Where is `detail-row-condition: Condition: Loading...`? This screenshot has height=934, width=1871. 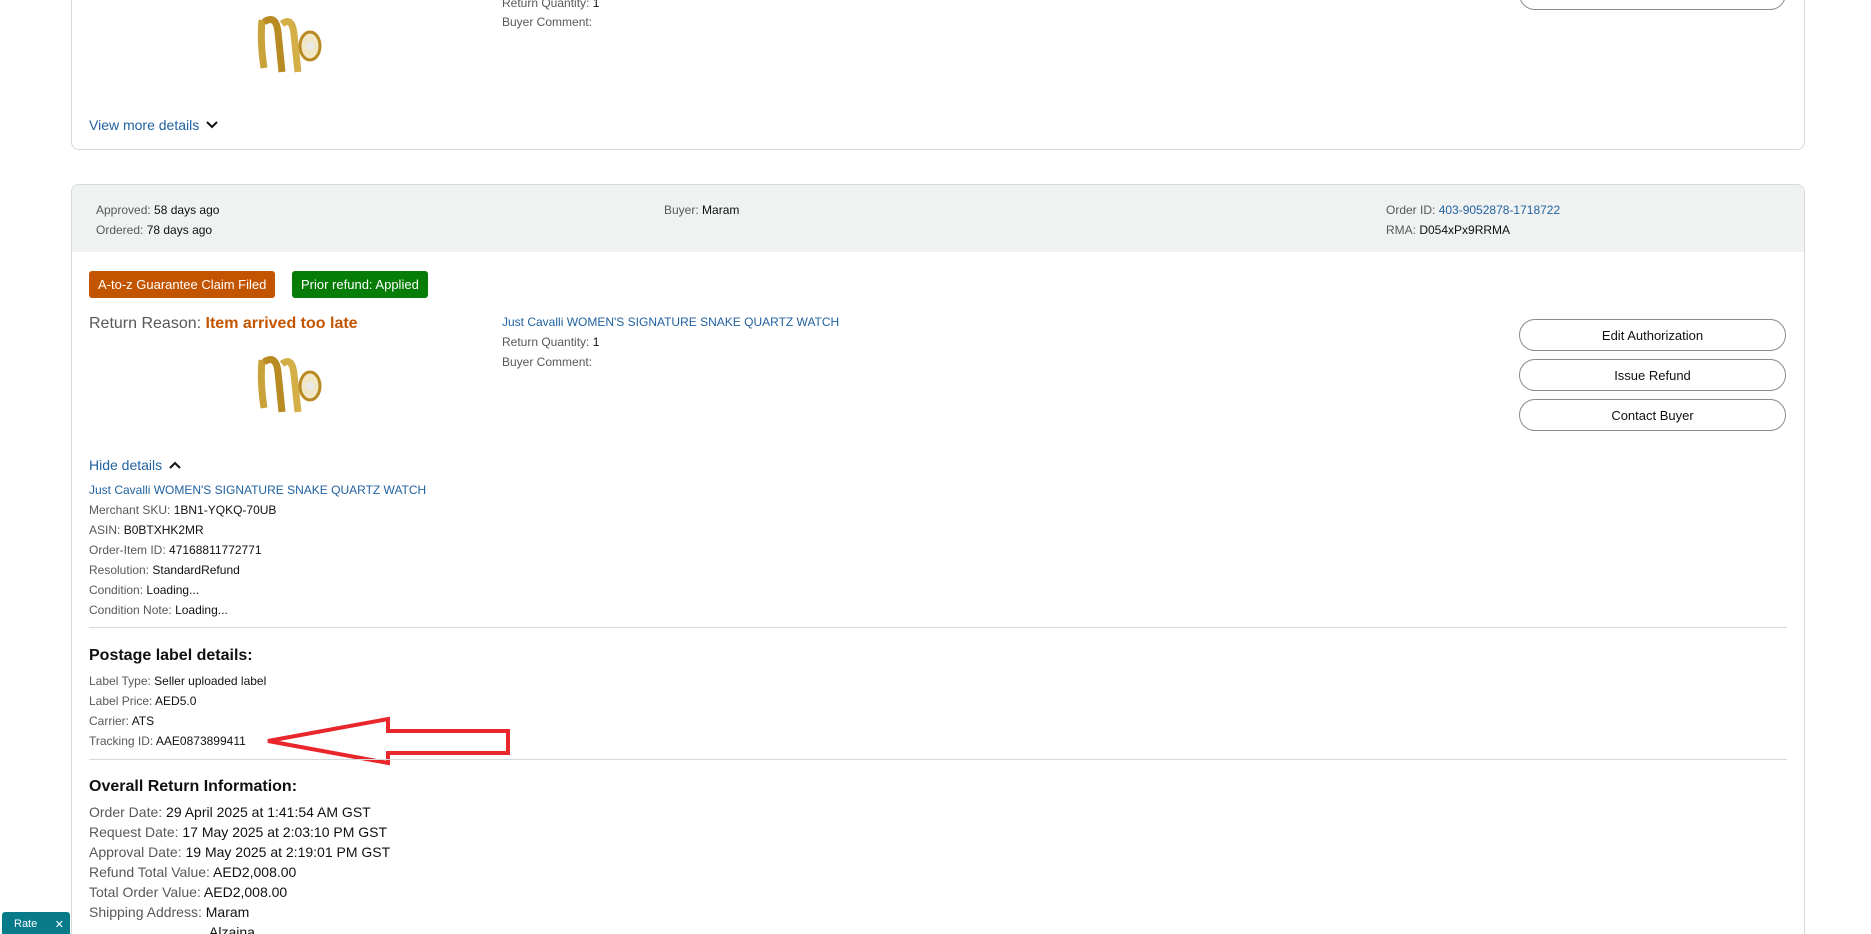
detail-row-condition: Condition: Loading... is located at coordinates (144, 590).